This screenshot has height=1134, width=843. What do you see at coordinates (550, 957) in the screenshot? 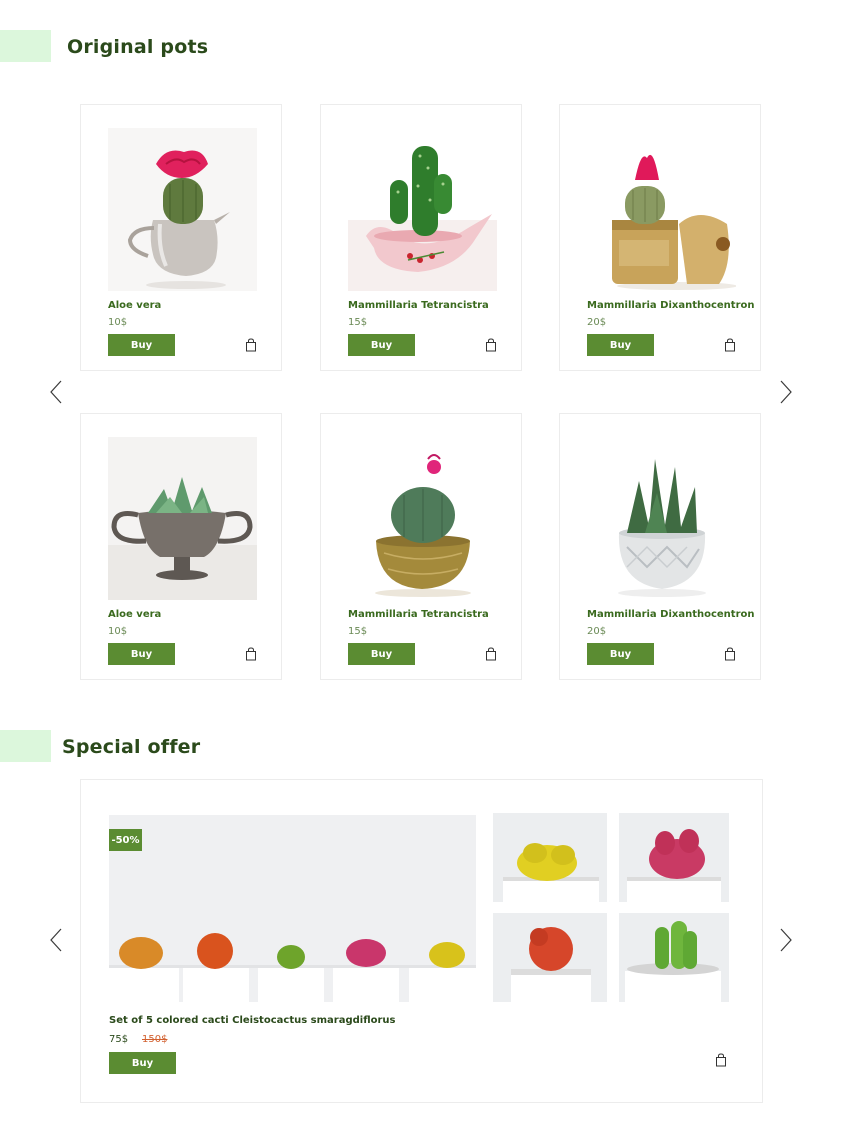
I see `offer-thumbnail-red` at bounding box center [550, 957].